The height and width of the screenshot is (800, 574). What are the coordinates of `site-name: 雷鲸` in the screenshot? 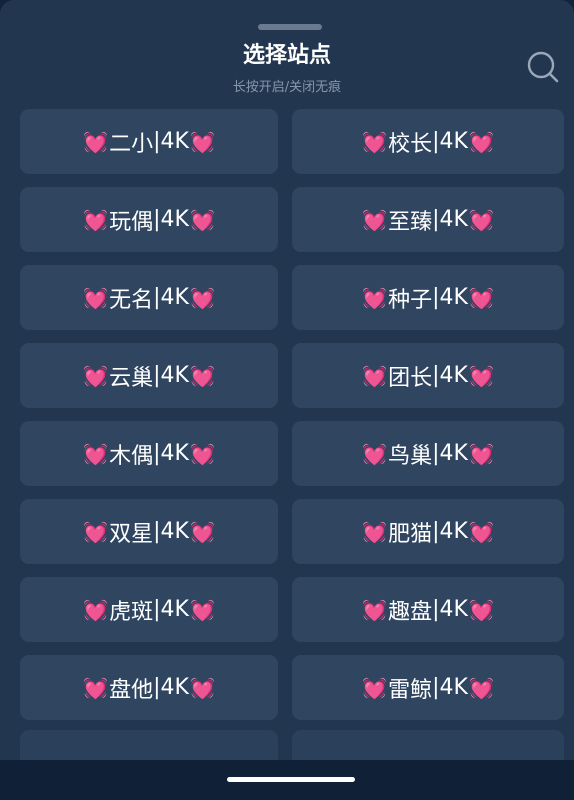 It's located at (410, 690).